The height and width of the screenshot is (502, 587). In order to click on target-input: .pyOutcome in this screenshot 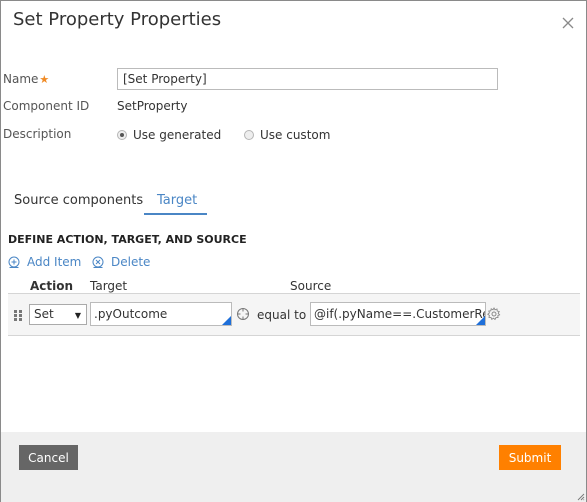, I will do `click(161, 314)`.